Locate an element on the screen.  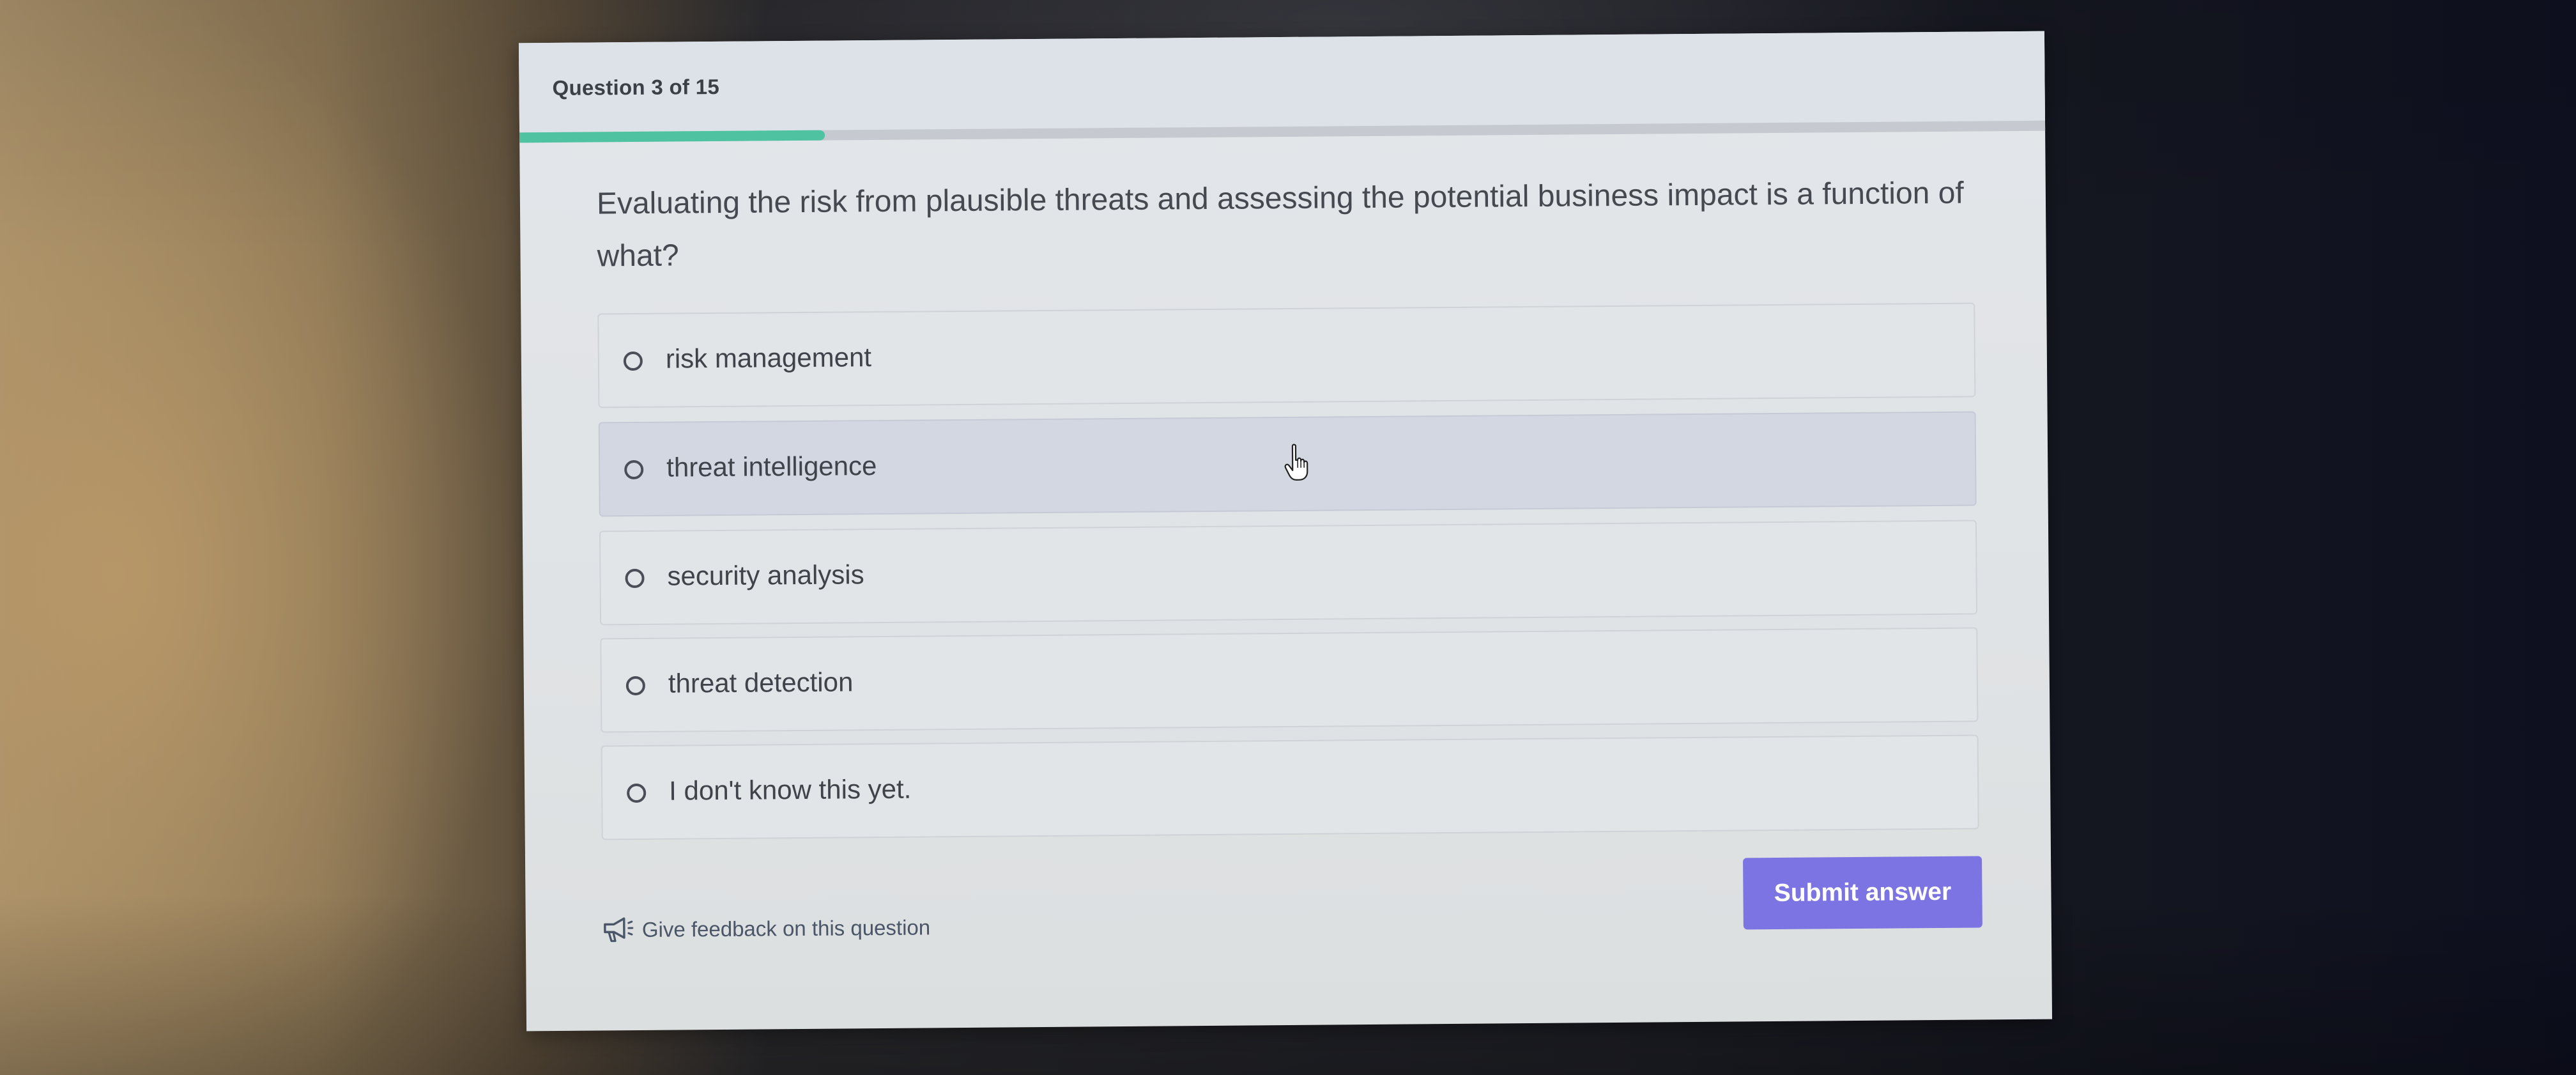
quiz-header: Question 3 of 15 is located at coordinates (1281, 82).